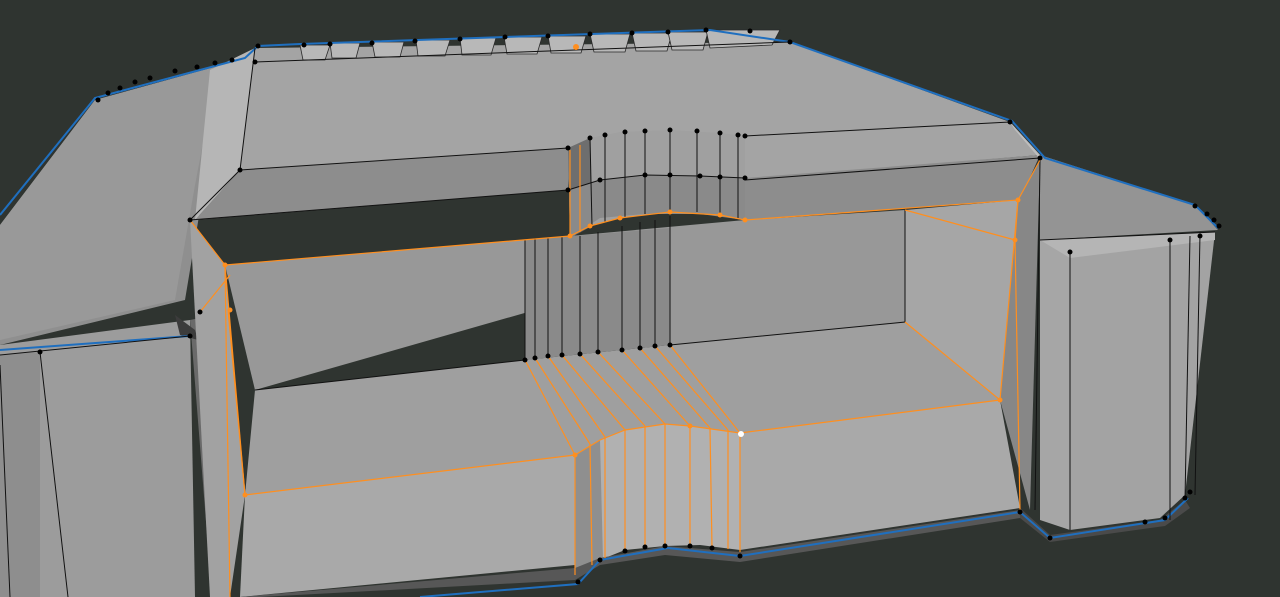 The height and width of the screenshot is (597, 1280). I want to click on active-vertex, so click(741, 434).